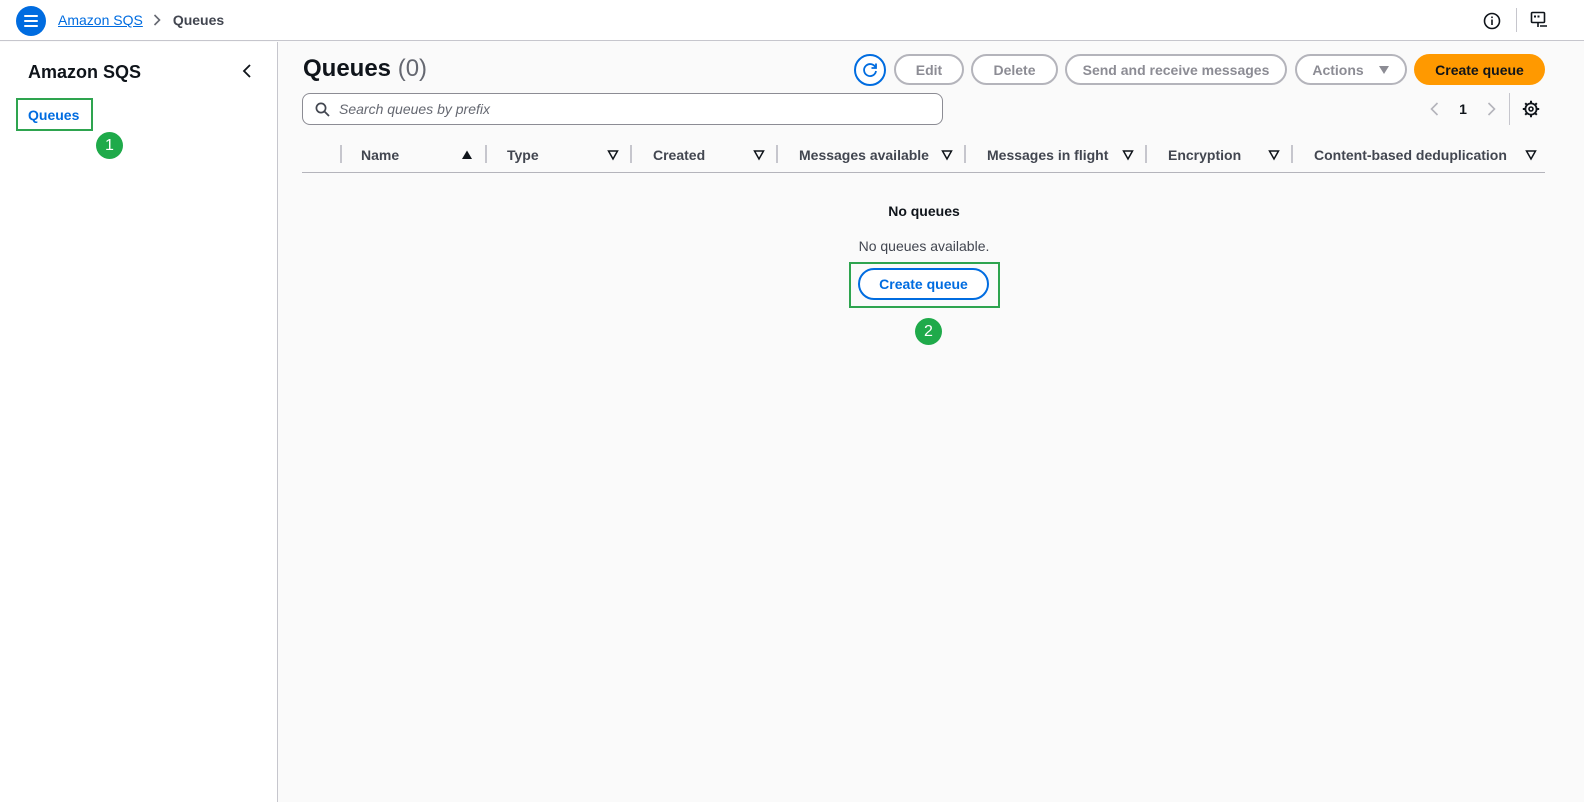 This screenshot has width=1584, height=802. Describe the element at coordinates (1338, 69) in the screenshot. I see `actions-label: Actions` at that location.